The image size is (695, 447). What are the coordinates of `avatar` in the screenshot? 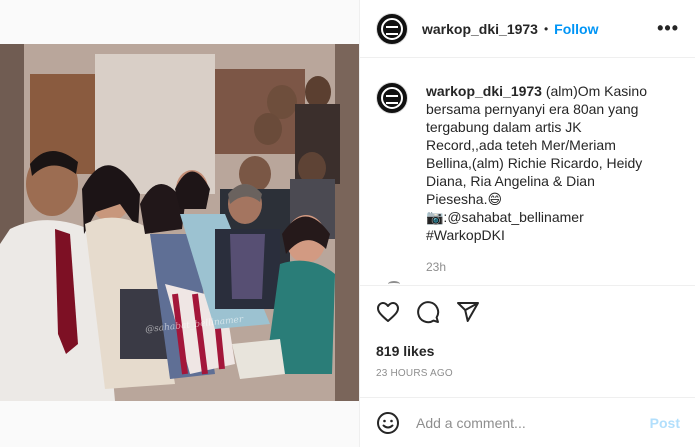 It's located at (392, 28).